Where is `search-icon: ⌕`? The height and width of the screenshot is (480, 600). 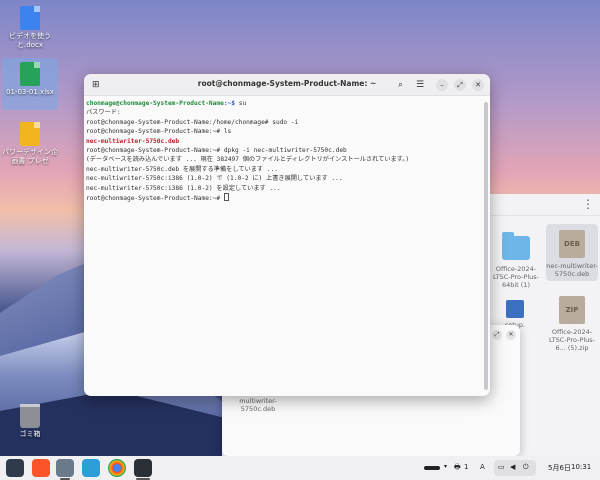
search-icon: ⌕ is located at coordinates (400, 85).